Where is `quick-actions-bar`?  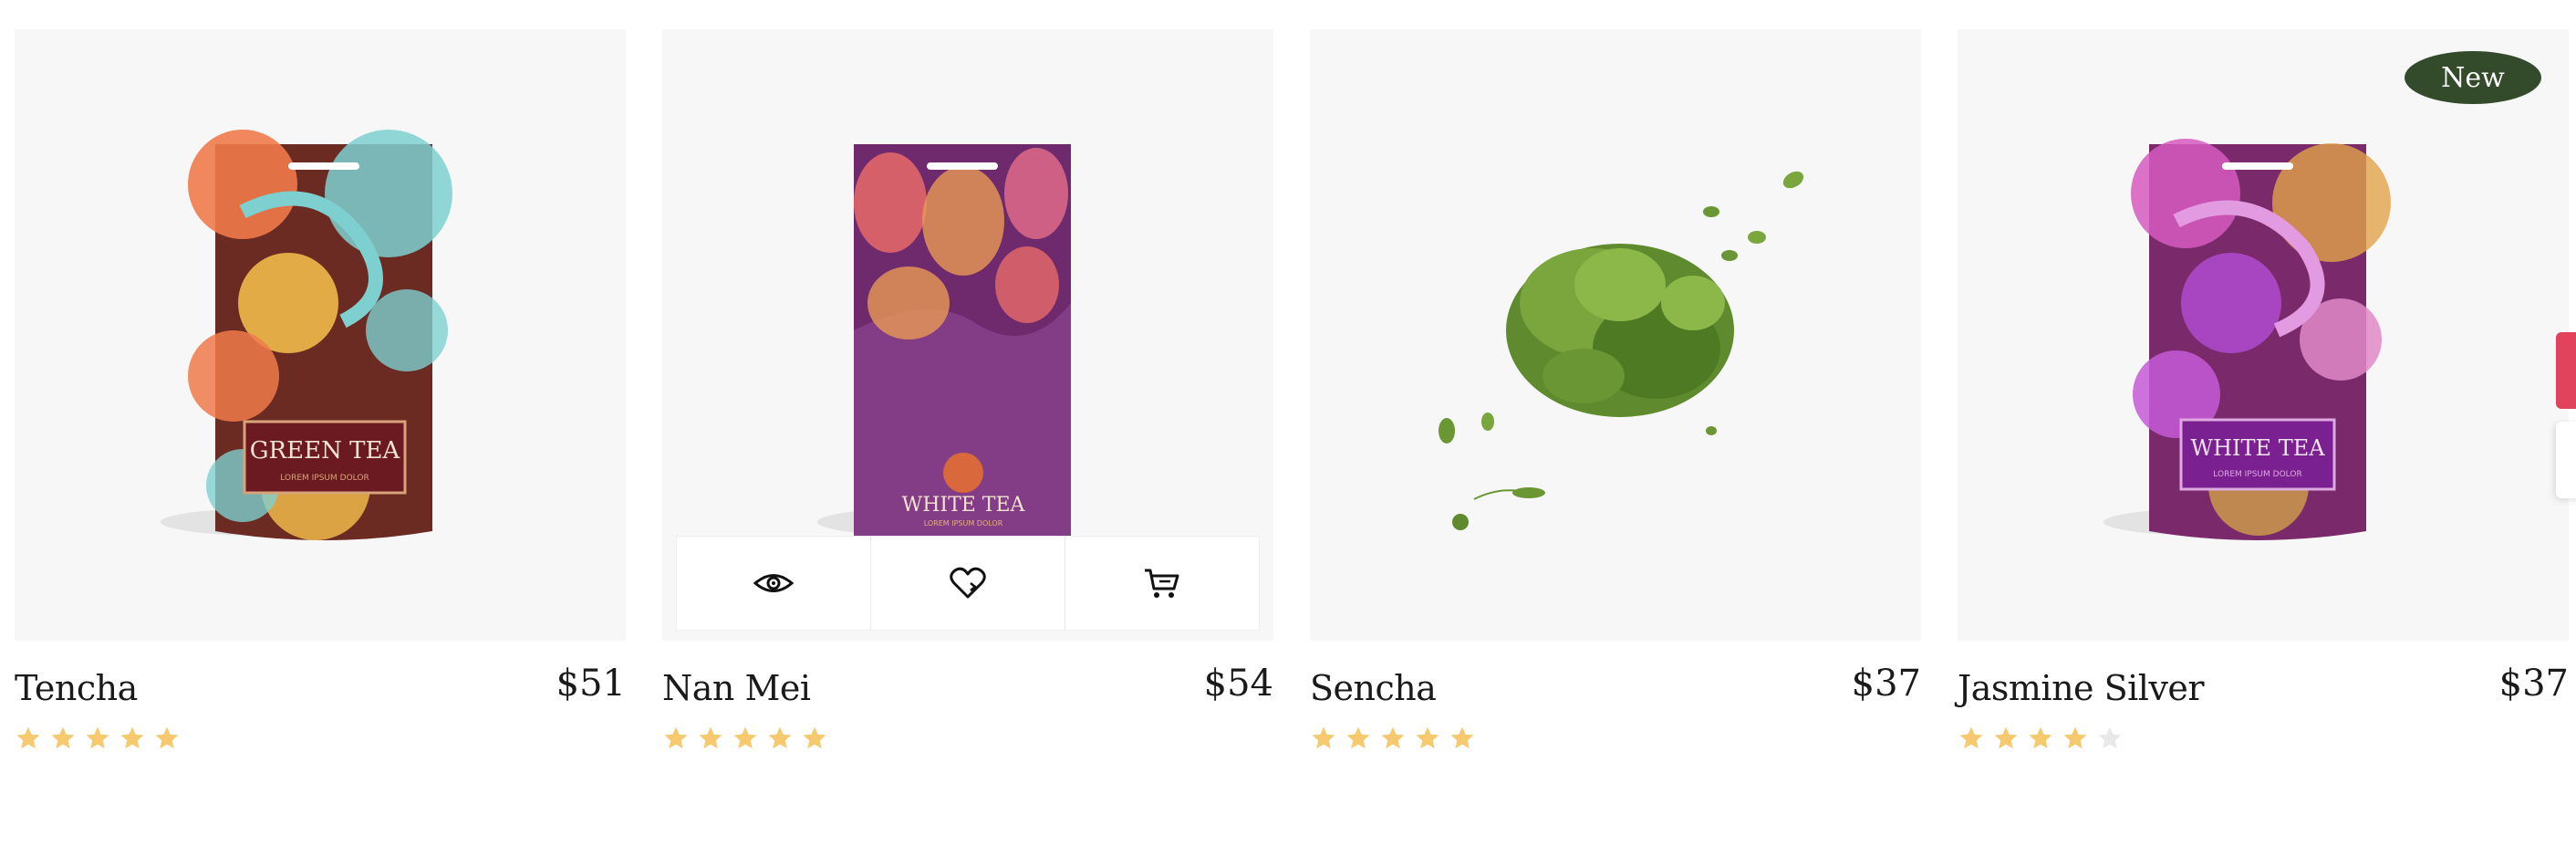
quick-actions-bar is located at coordinates (968, 583).